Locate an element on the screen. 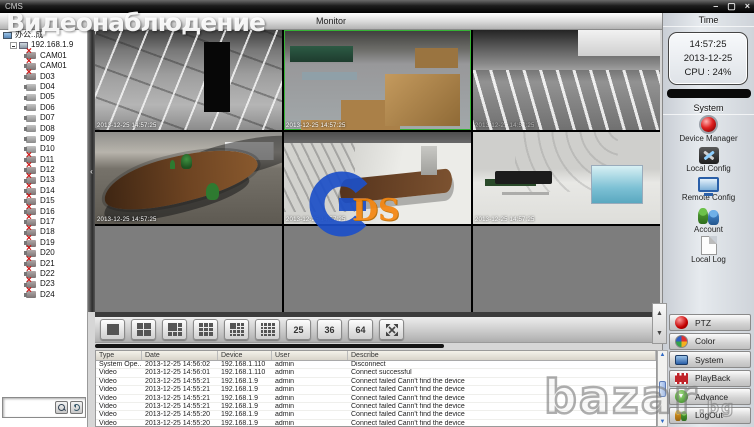 This screenshot has width=754, height=427. log-cell: admin is located at coordinates (285, 373).